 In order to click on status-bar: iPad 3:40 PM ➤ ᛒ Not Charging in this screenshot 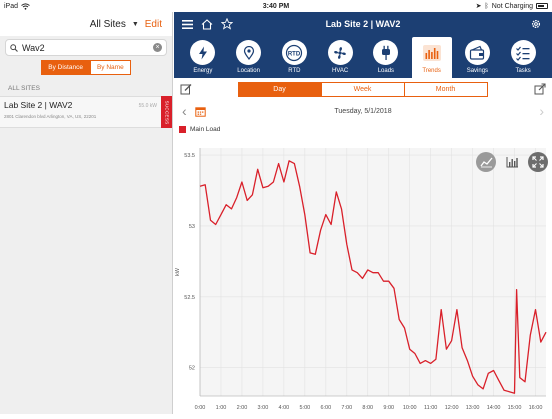, I will do `click(276, 6)`.